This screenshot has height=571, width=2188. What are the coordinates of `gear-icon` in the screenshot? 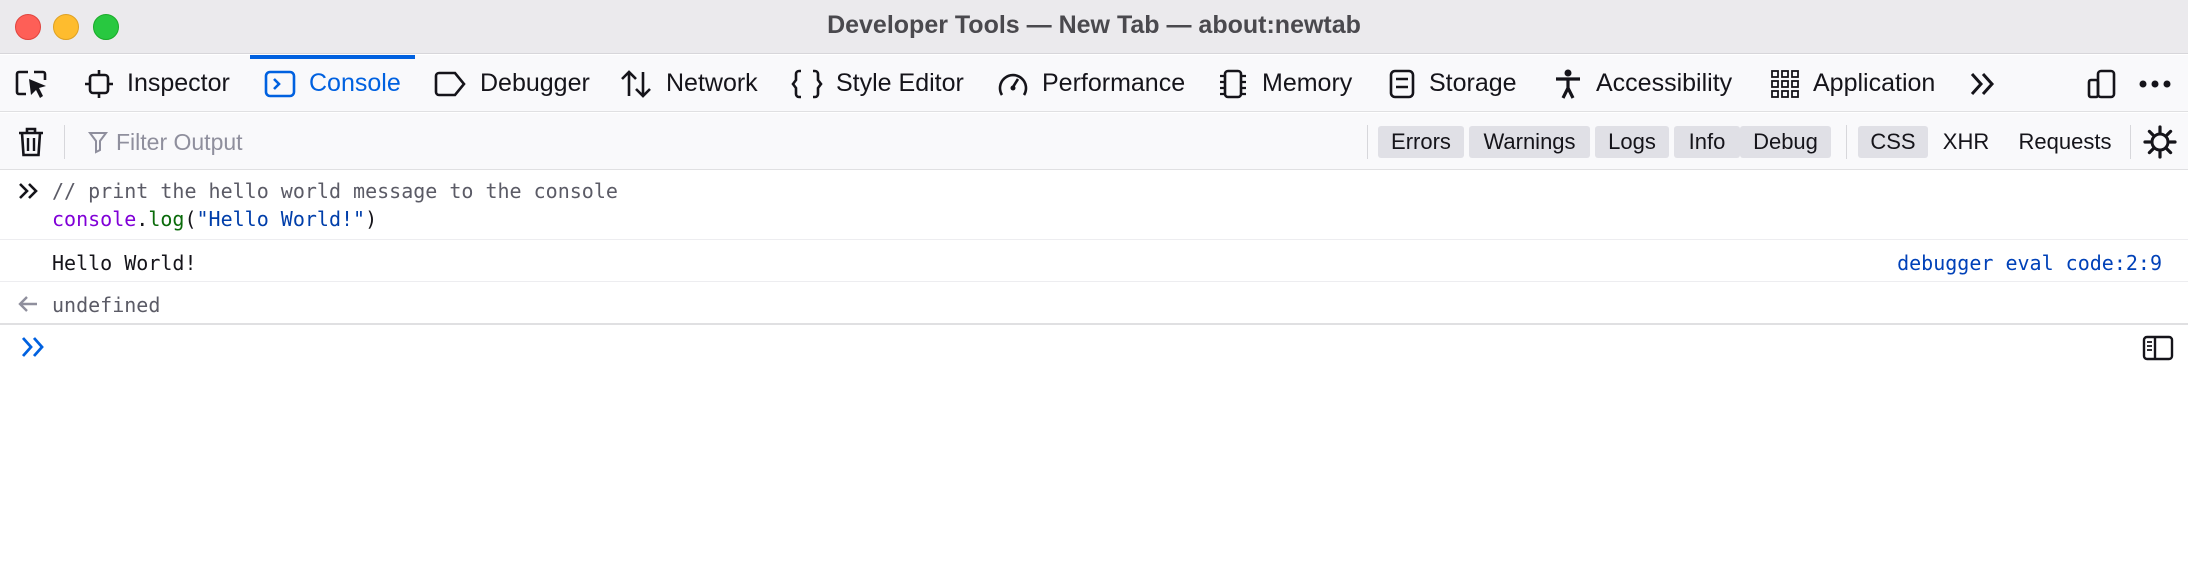 It's located at (2160, 142).